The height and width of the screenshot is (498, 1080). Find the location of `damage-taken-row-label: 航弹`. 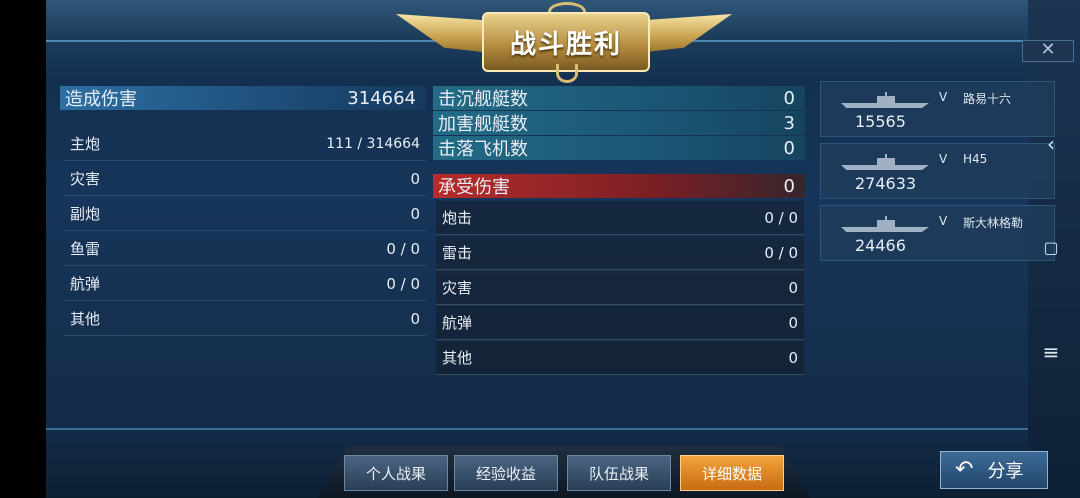

damage-taken-row-label: 航弹 is located at coordinates (457, 323).